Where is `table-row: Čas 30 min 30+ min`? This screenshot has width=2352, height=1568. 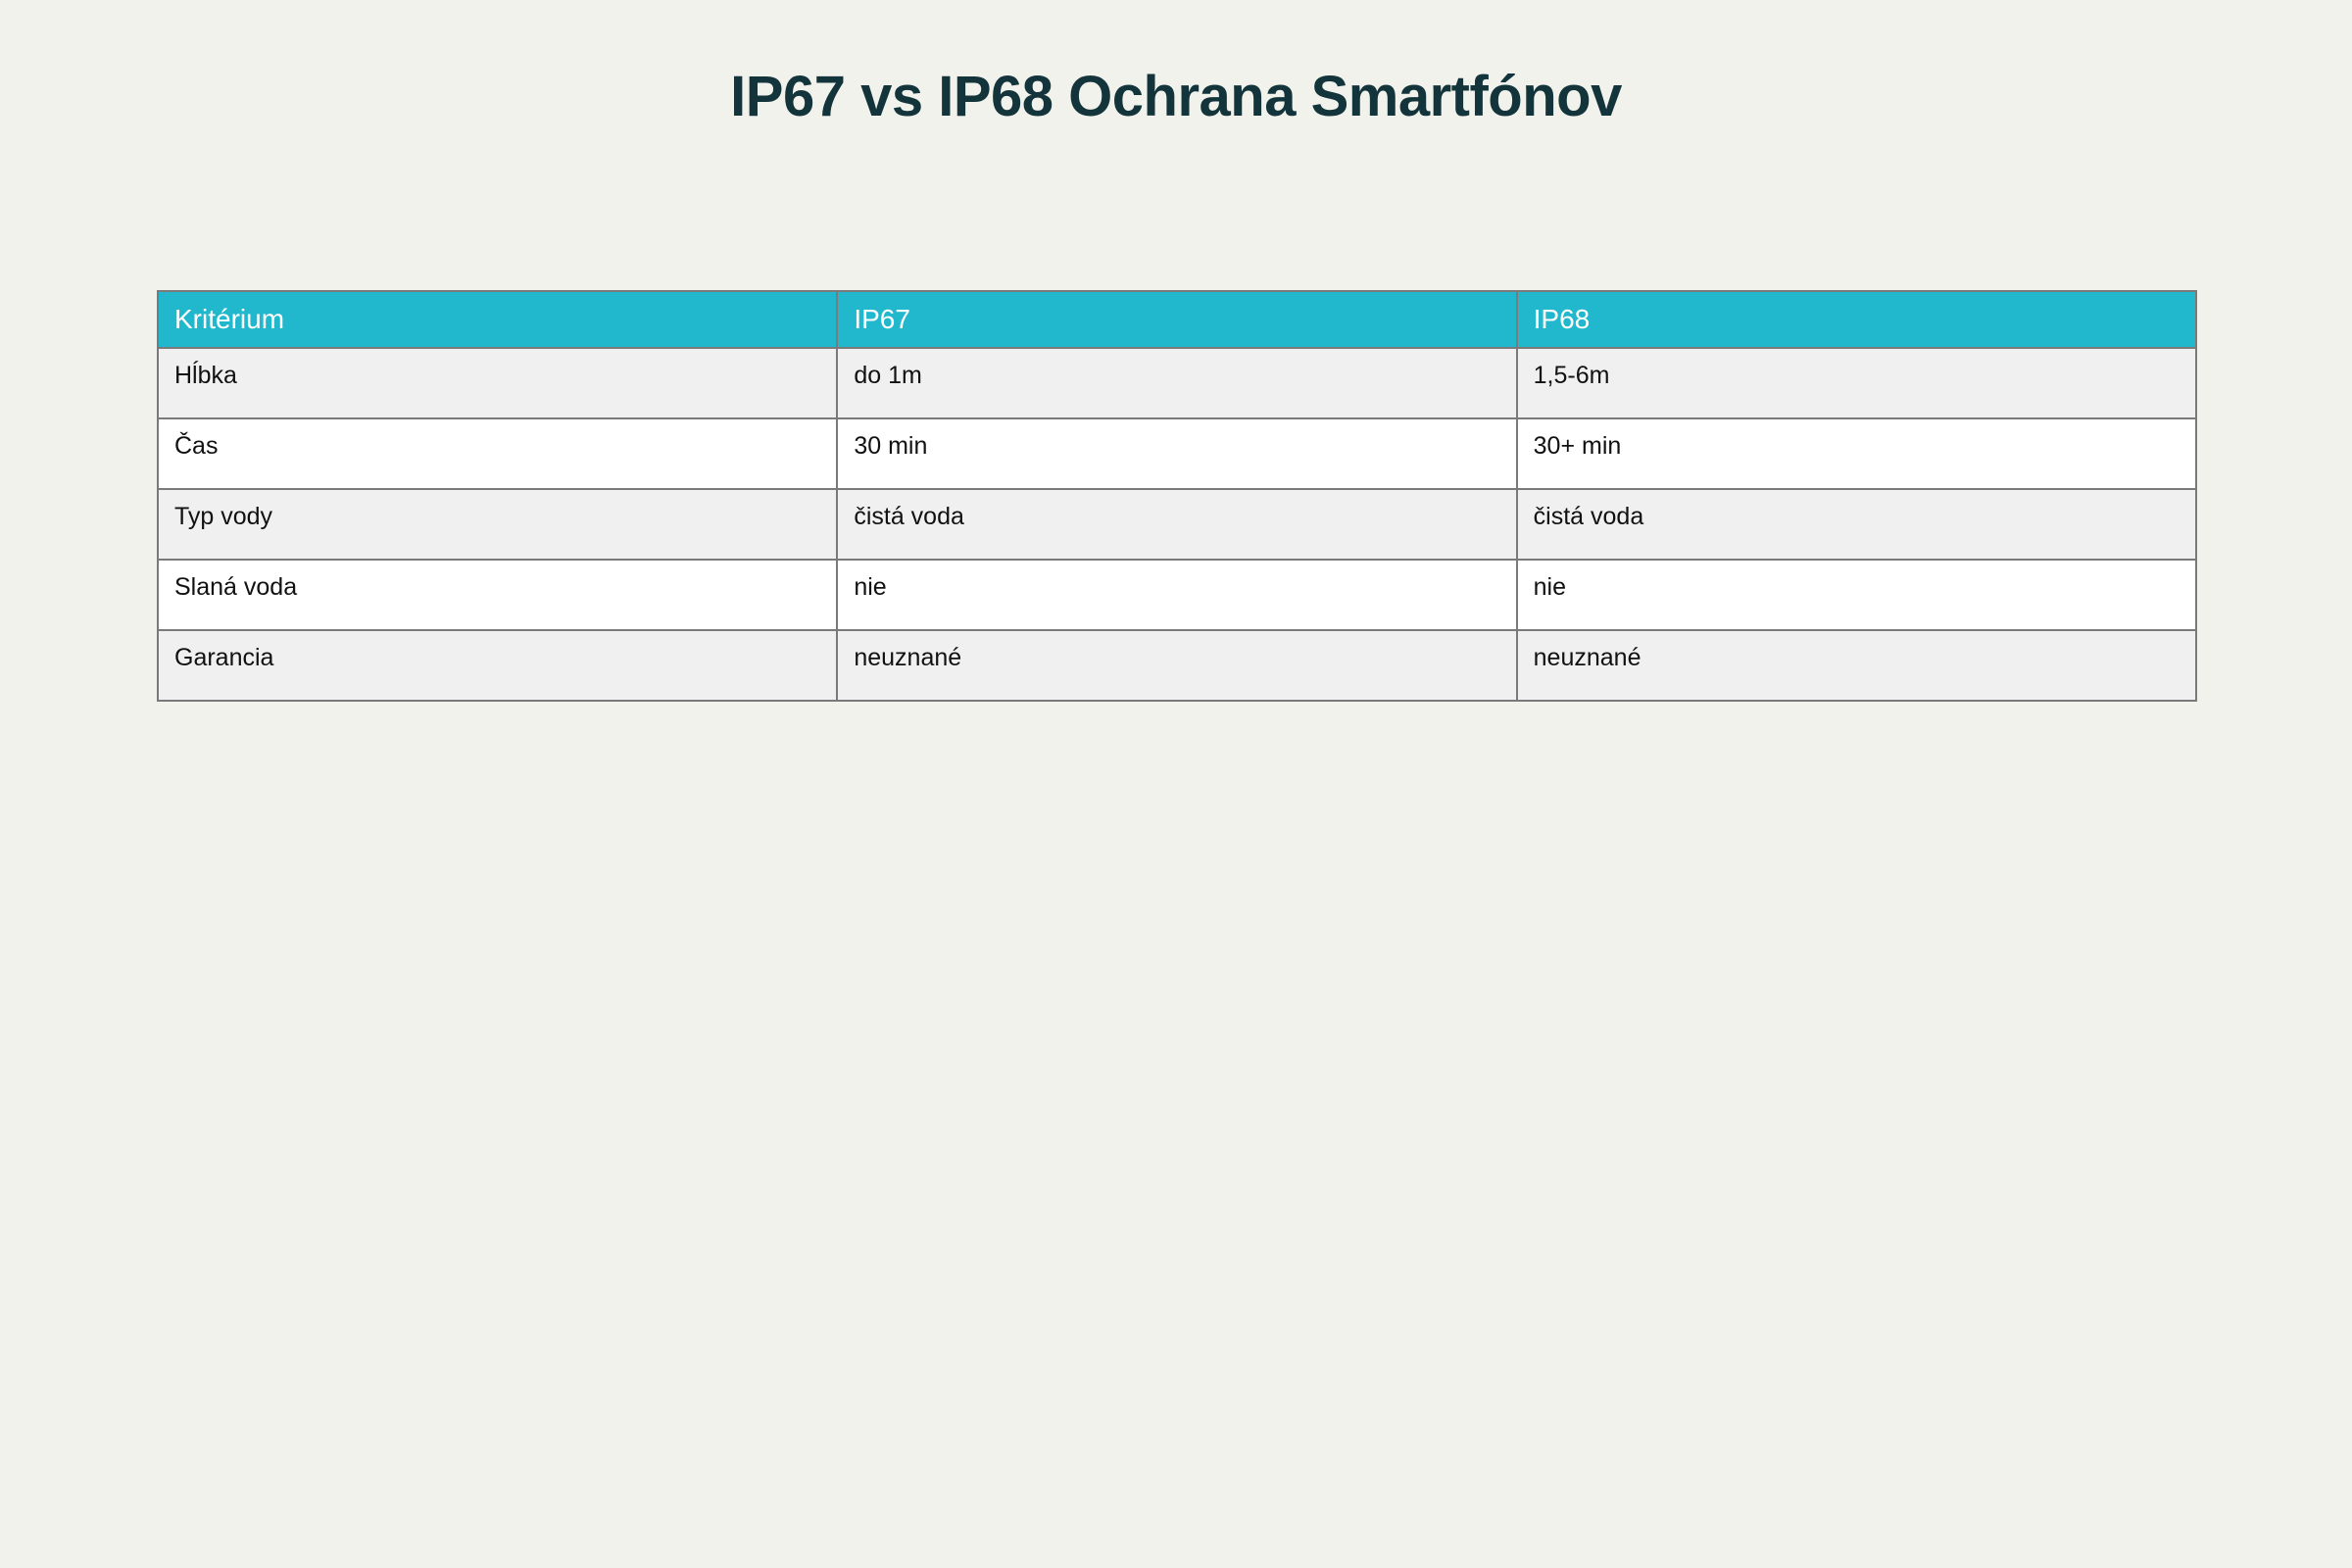 table-row: Čas 30 min 30+ min is located at coordinates (1177, 453).